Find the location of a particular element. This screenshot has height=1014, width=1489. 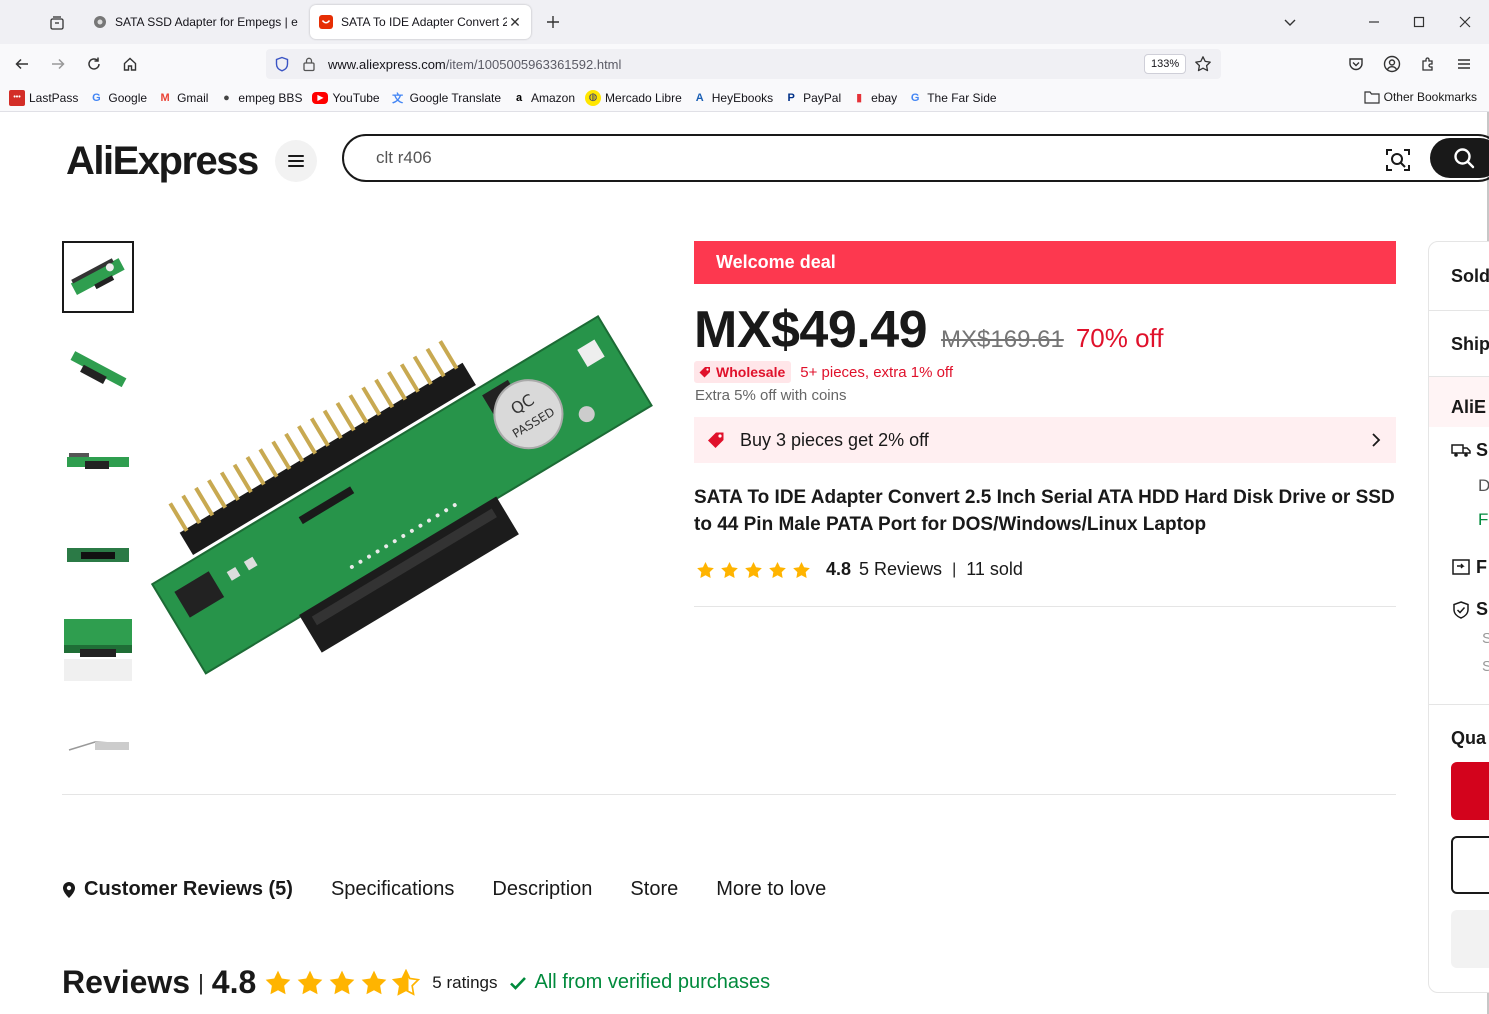

ebay-icon: ▮ is located at coordinates (859, 98).